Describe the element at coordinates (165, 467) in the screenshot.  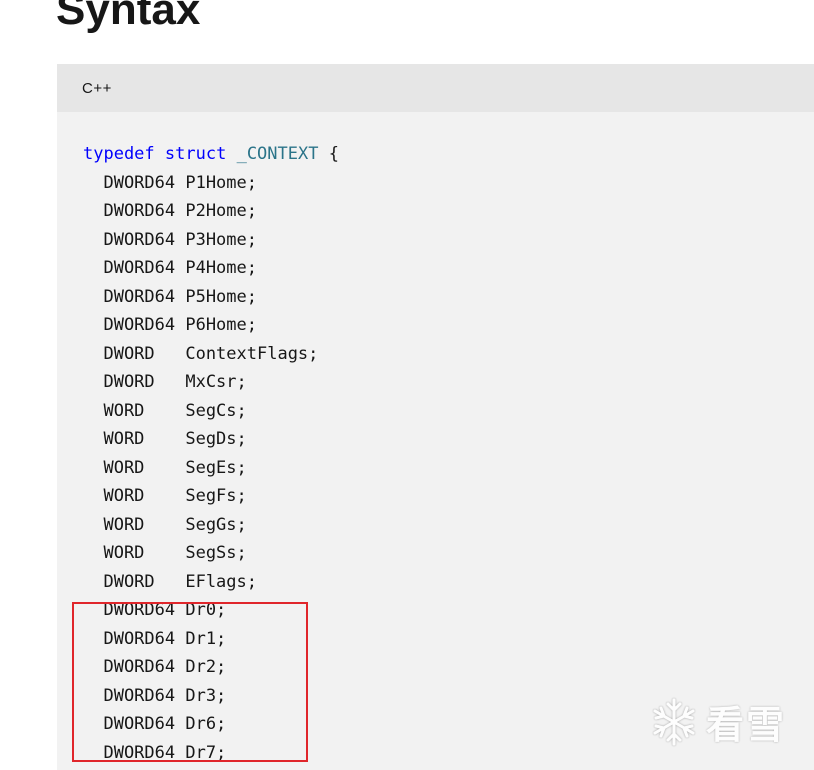
I see `code-token: WORD SegEs;` at that location.